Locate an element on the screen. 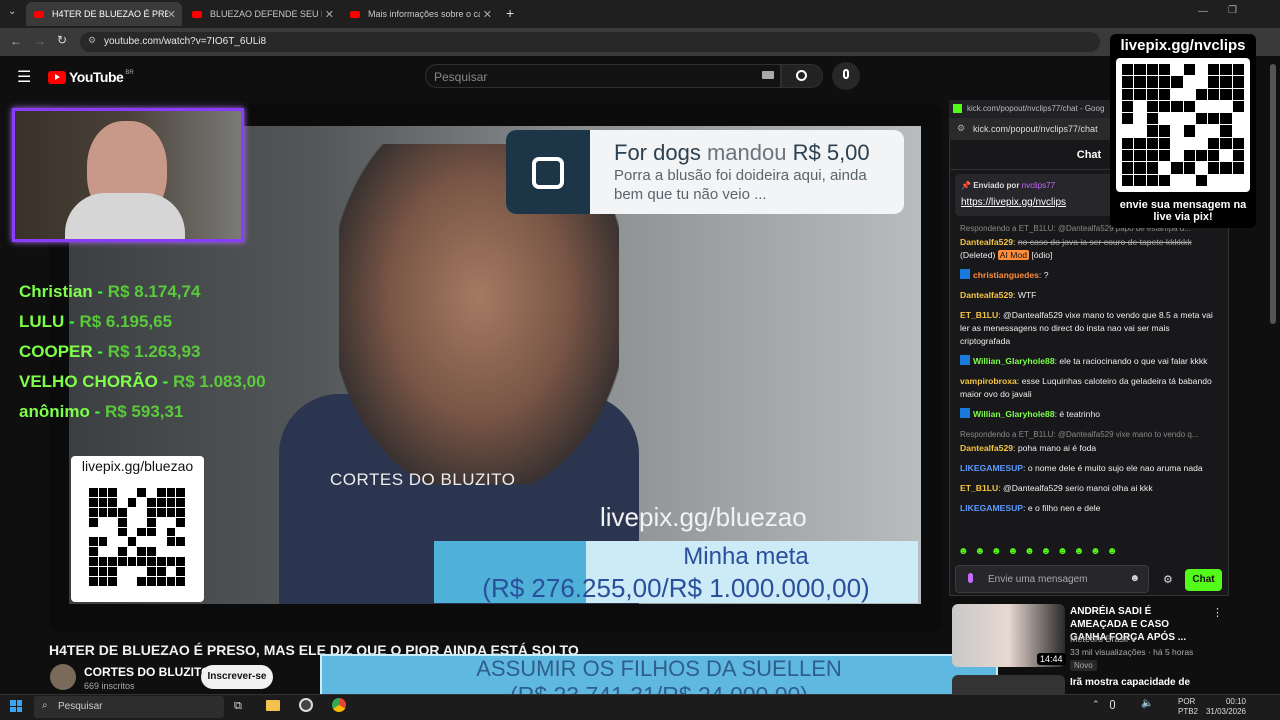 This screenshot has height=720, width=1280. reload-icon: ↻ is located at coordinates (62, 40).